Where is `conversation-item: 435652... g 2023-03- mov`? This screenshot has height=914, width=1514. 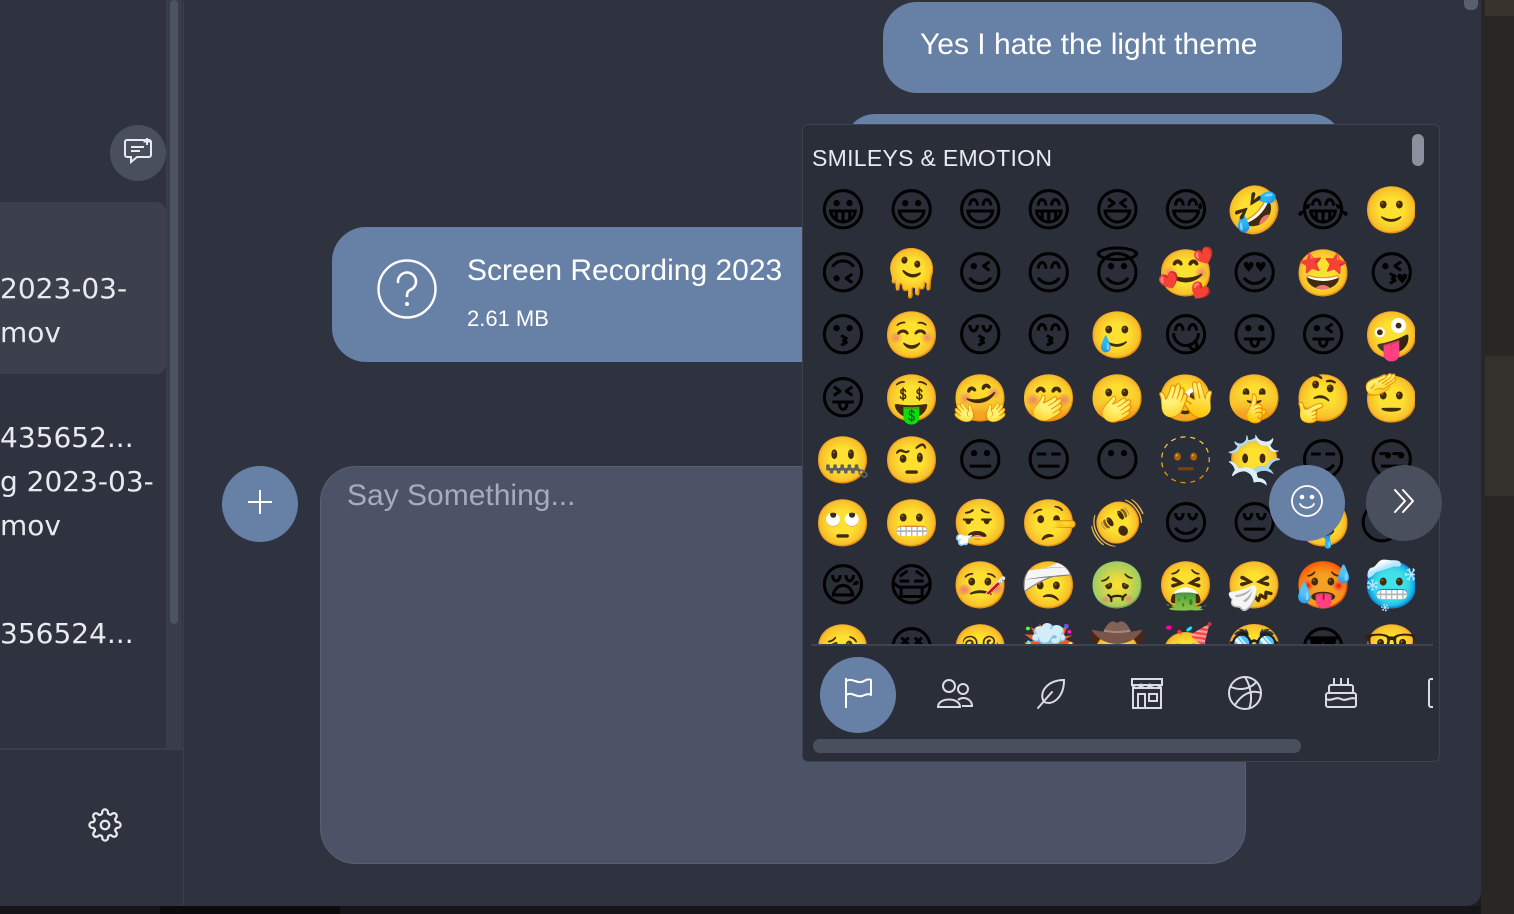
conversation-item: 435652... g 2023-03- mov is located at coordinates (83, 486).